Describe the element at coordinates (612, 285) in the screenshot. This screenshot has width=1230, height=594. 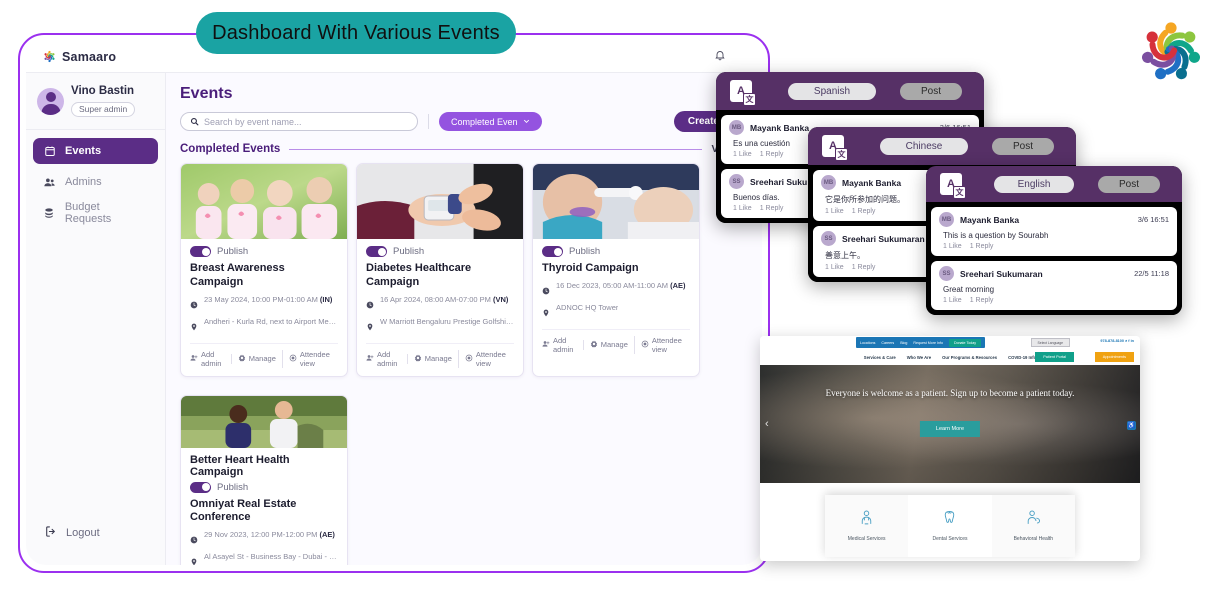
I see `event-date-text: 16 Dec 2023, 05:00 AM-11:00 AM` at that location.